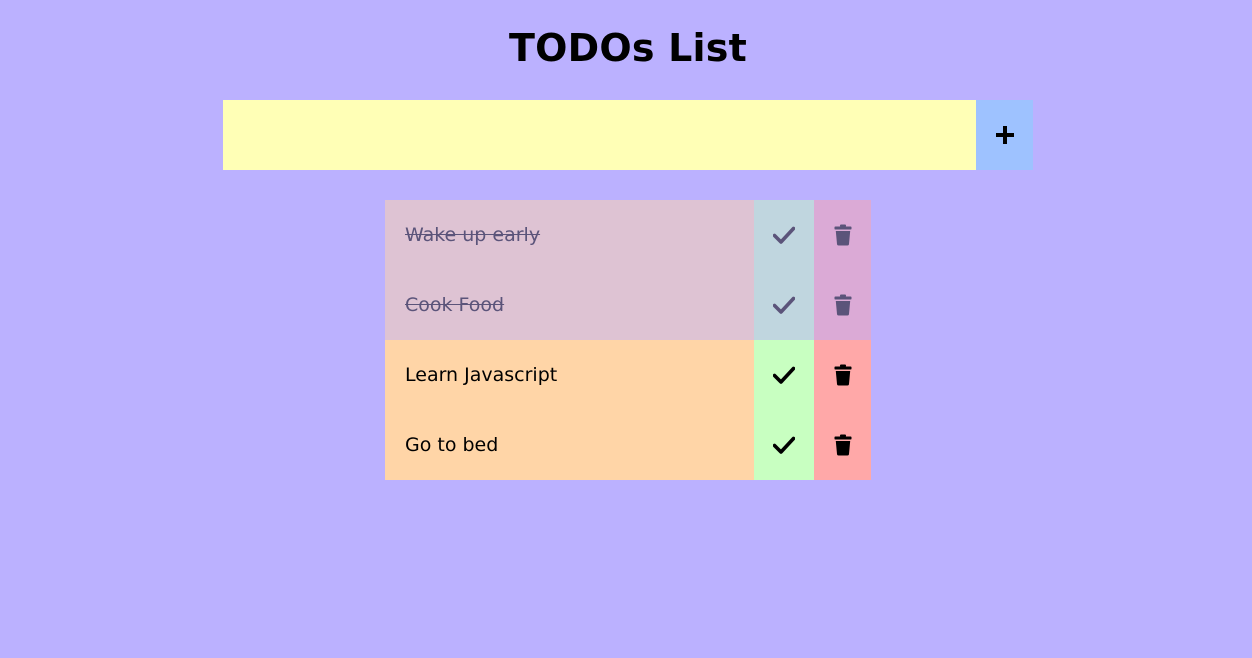  I want to click on todo-item: Cook Food, so click(628, 305).